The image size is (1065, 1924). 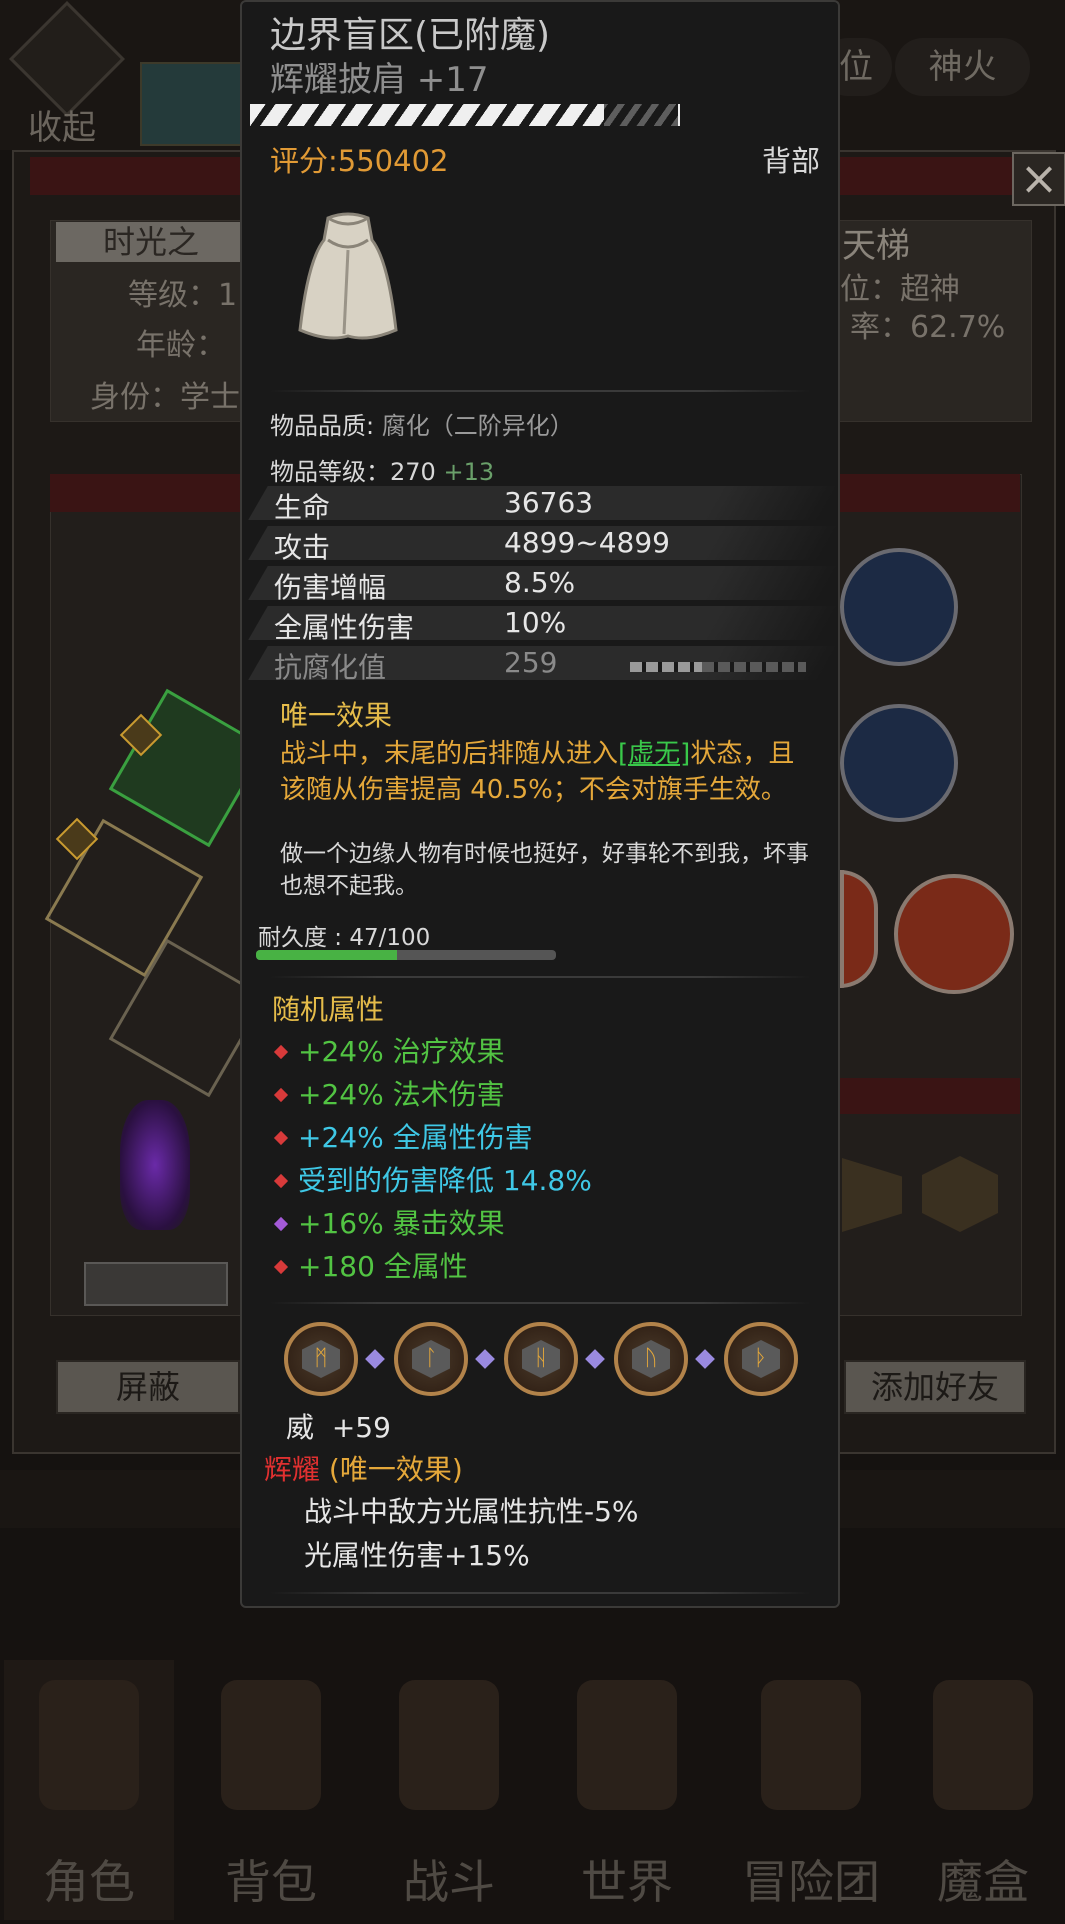 I want to click on rune-icon: ᚢ, so click(x=651, y=1359).